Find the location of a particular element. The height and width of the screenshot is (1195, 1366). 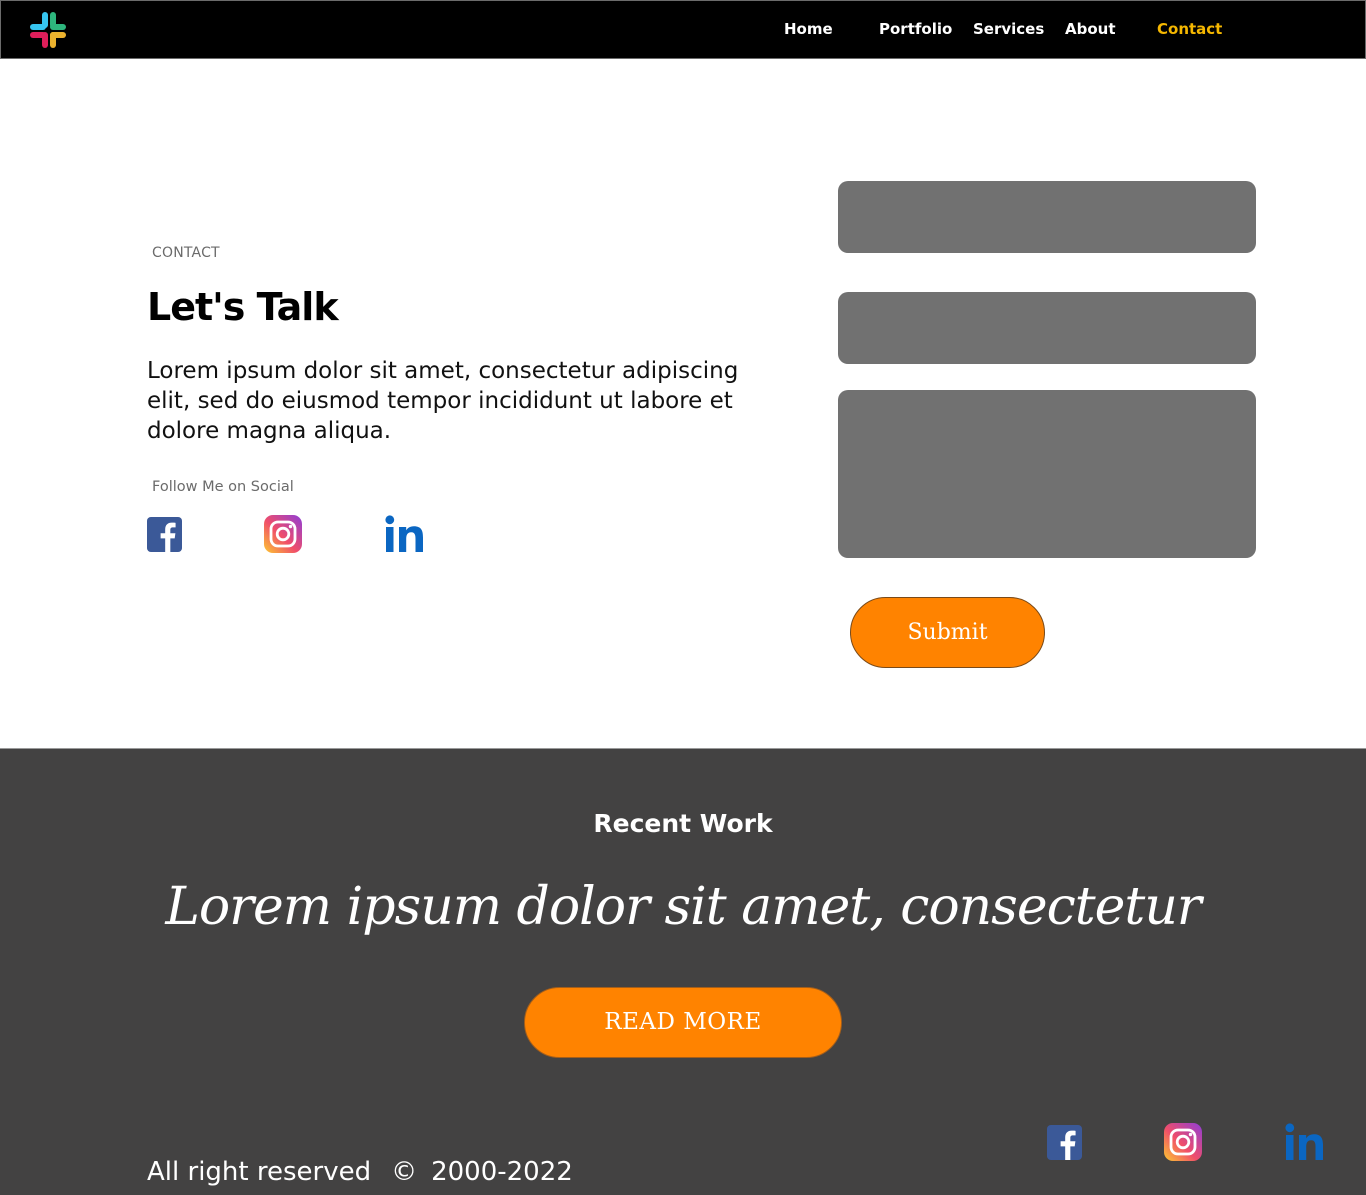

recent-work-title: Recent Work is located at coordinates (683, 823).